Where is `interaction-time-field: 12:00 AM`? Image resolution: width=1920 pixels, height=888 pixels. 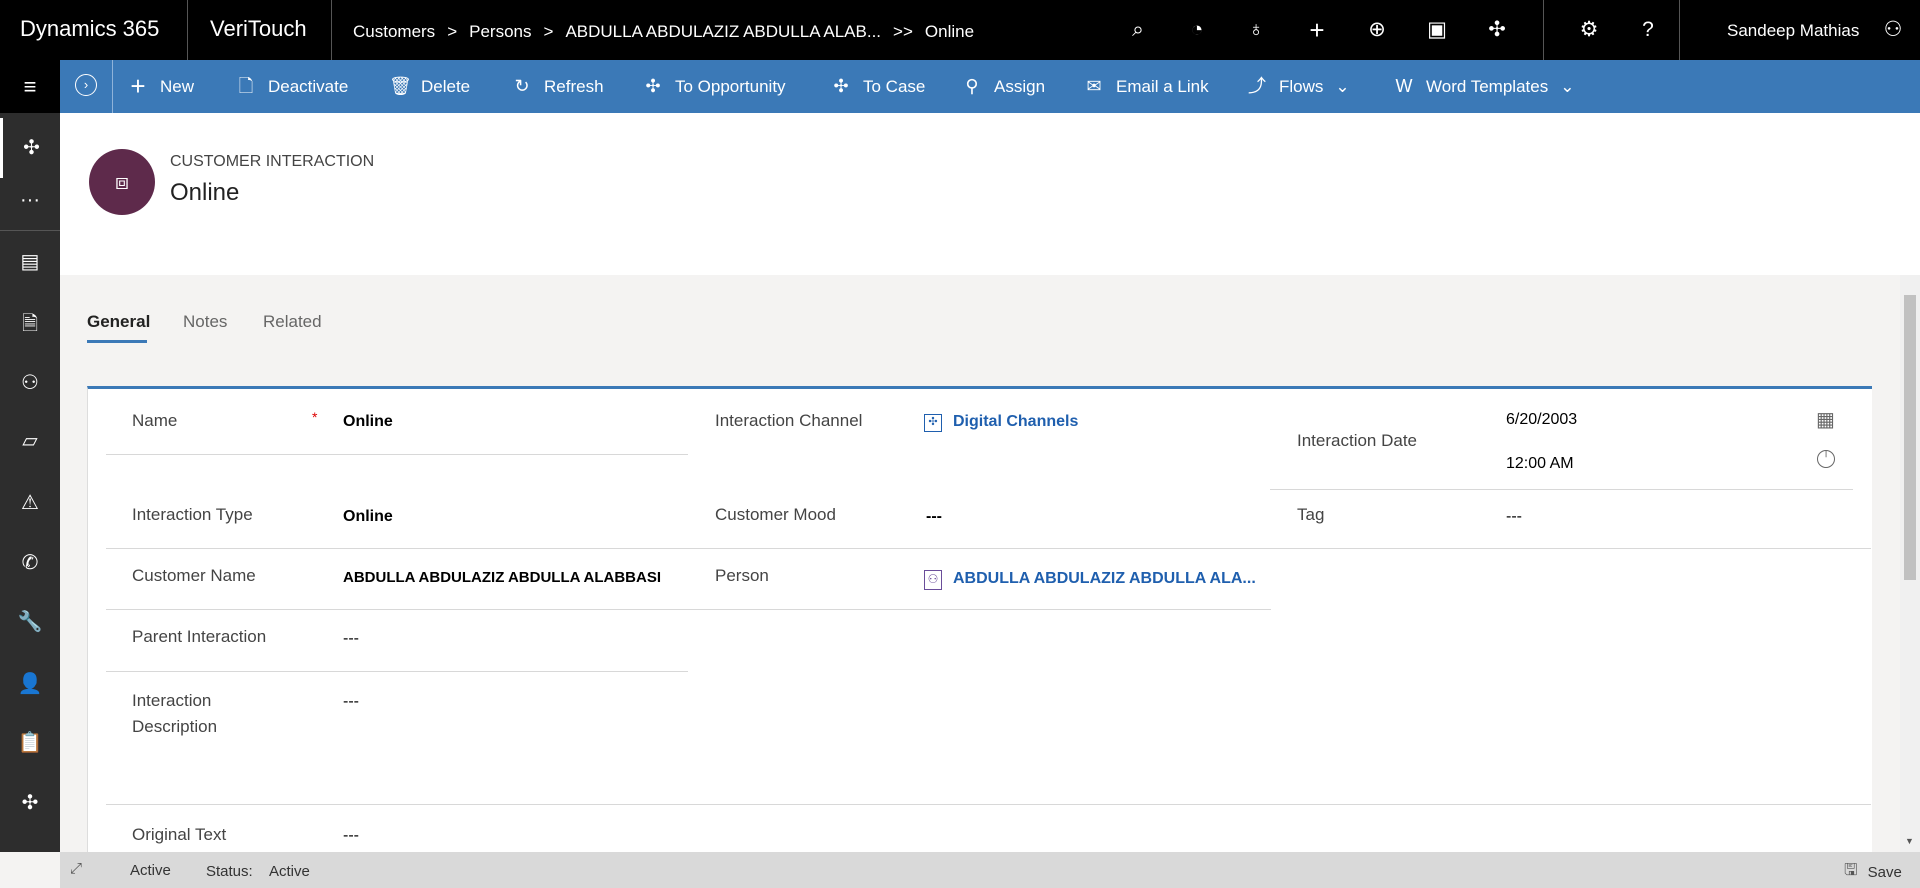 interaction-time-field: 12:00 AM is located at coordinates (1540, 464).